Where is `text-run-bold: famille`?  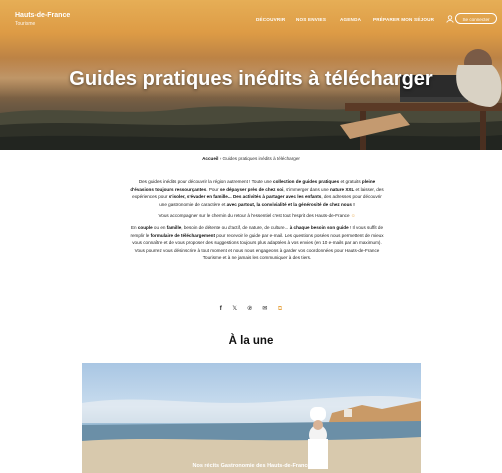
text-run-bold: famille is located at coordinates (174, 227).